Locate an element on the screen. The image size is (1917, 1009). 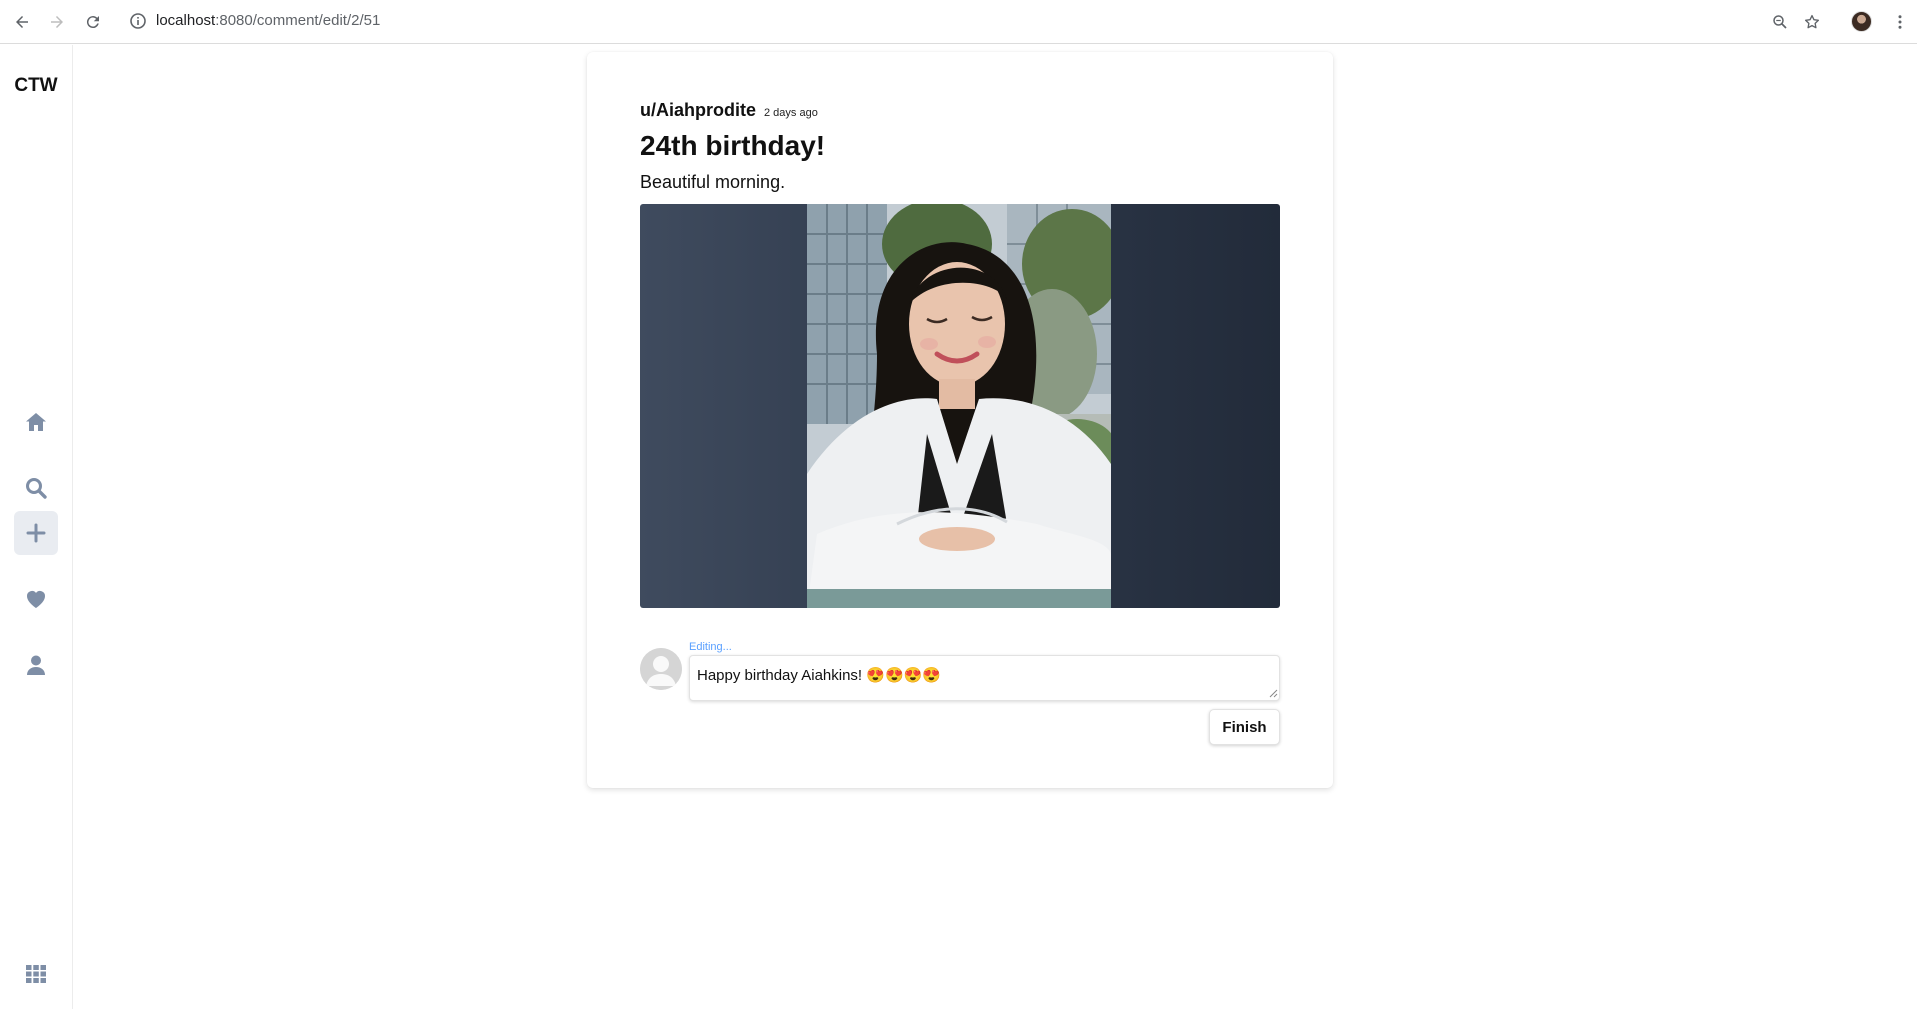
browser-toolbar: localhost:8080/comment/edit/2/51 is located at coordinates (958, 22).